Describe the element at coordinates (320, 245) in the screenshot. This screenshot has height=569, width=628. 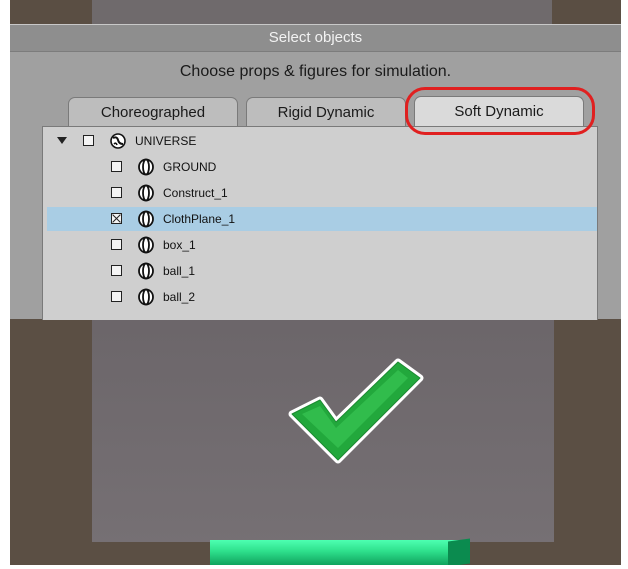
I see `tree-row-box: box_1` at that location.